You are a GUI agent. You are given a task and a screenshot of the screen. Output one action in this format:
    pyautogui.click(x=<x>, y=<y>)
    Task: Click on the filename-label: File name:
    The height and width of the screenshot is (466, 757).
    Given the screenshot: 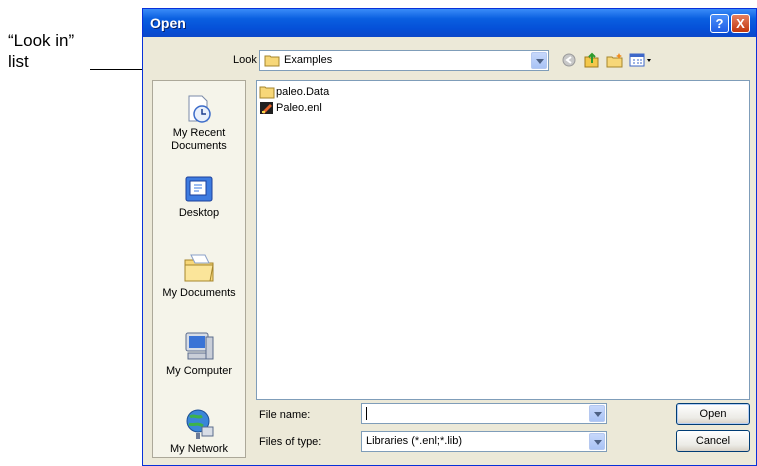 What is the action you would take?
    pyautogui.click(x=285, y=415)
    